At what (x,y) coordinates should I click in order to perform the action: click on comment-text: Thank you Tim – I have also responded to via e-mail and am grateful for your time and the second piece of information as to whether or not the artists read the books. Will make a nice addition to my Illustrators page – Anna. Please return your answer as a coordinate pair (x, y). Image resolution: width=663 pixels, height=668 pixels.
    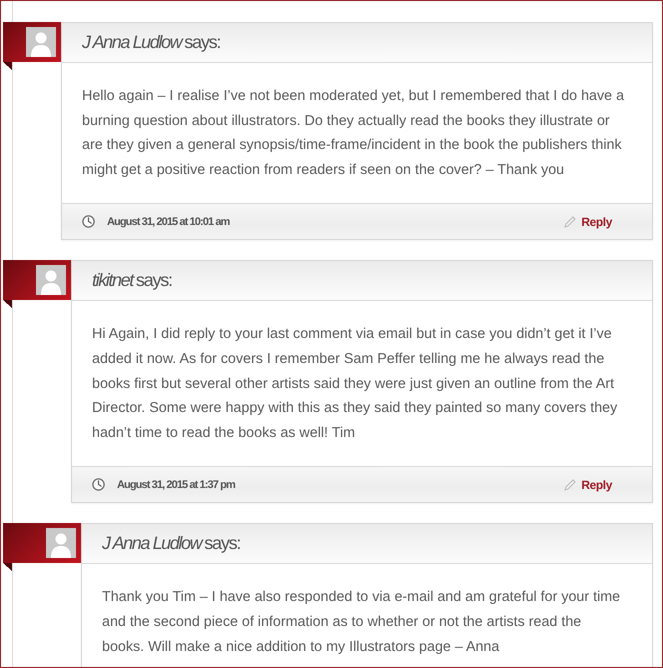
    Looking at the image, I should click on (361, 622).